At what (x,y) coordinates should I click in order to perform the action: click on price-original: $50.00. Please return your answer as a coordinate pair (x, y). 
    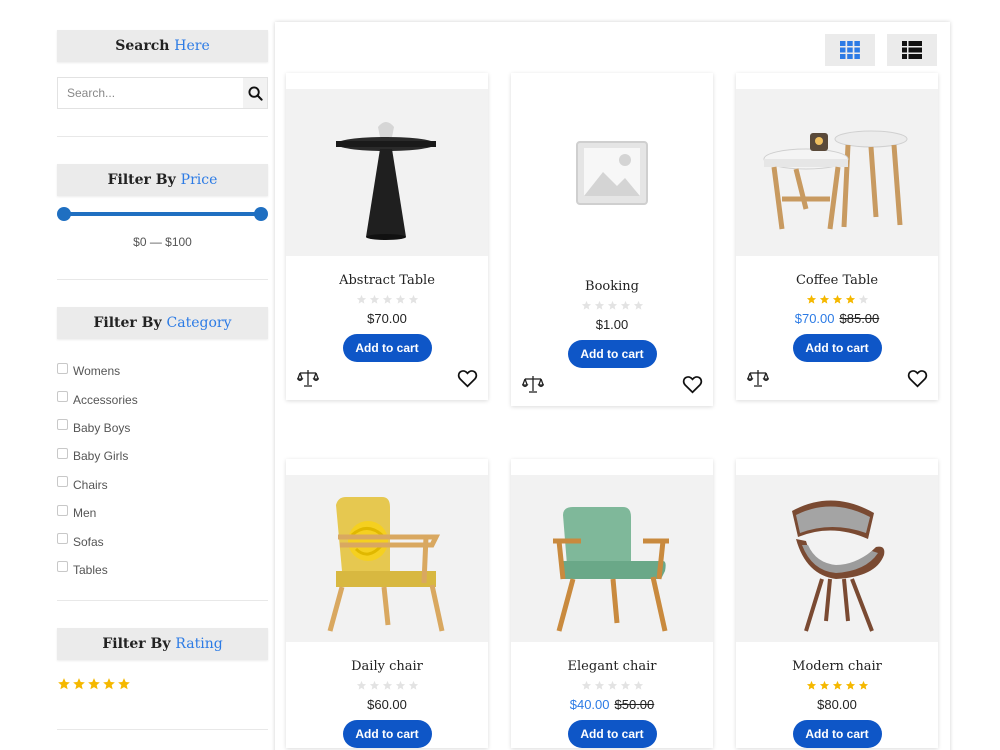
    Looking at the image, I should click on (634, 704).